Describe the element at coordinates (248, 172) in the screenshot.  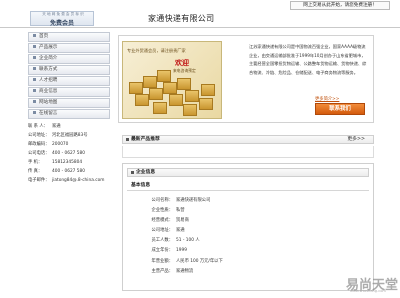
I see `company-info-header: 企业信息` at that location.